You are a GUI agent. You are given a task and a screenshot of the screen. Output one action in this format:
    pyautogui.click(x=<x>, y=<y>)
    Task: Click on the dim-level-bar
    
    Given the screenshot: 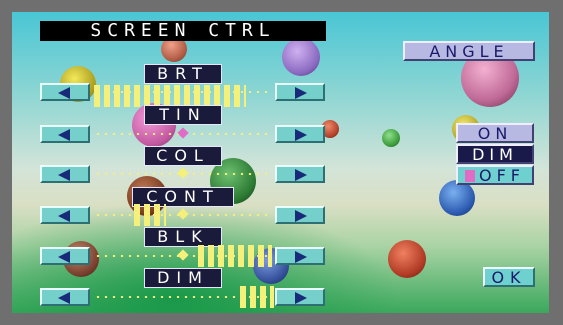 What is the action you would take?
    pyautogui.click(x=257, y=297)
    